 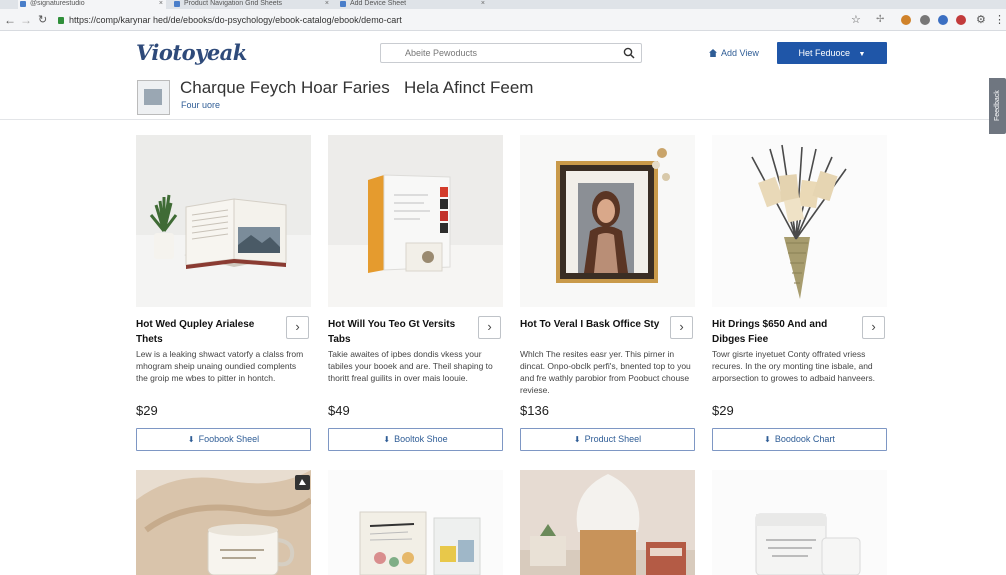 What do you see at coordinates (413, 4) in the screenshot?
I see `browser-tab: Add Device Sheet ×` at bounding box center [413, 4].